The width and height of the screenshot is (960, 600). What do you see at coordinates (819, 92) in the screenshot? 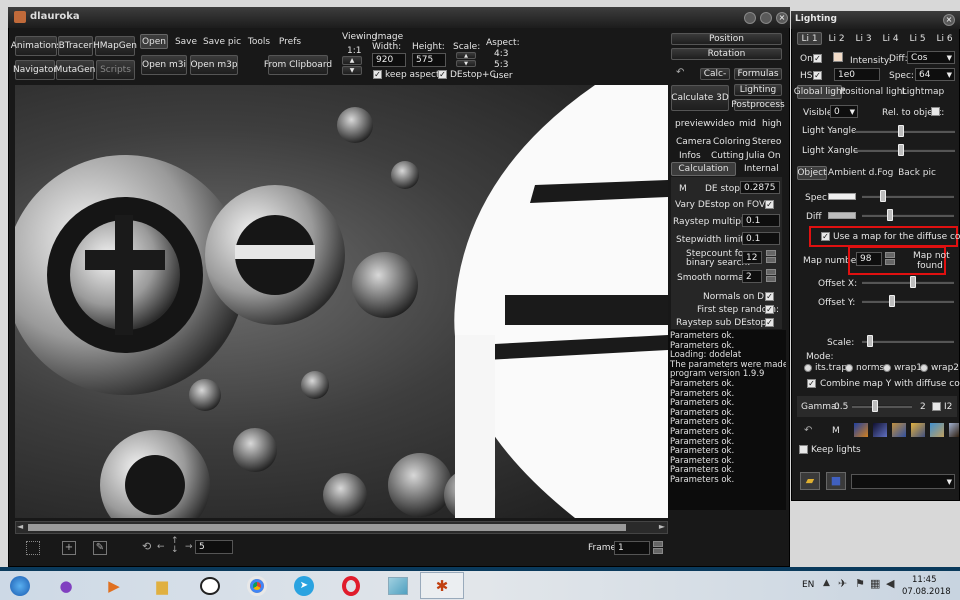
I see `global-light-tab: Global light` at bounding box center [819, 92].